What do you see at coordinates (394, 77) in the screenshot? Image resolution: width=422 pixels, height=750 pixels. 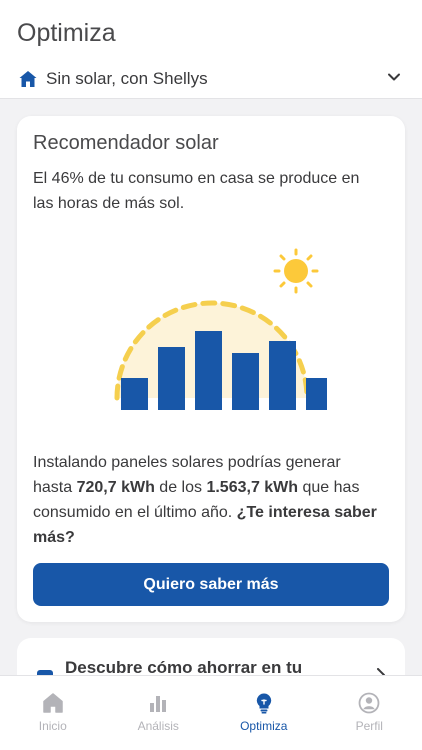 I see `chevron-down-icon` at bounding box center [394, 77].